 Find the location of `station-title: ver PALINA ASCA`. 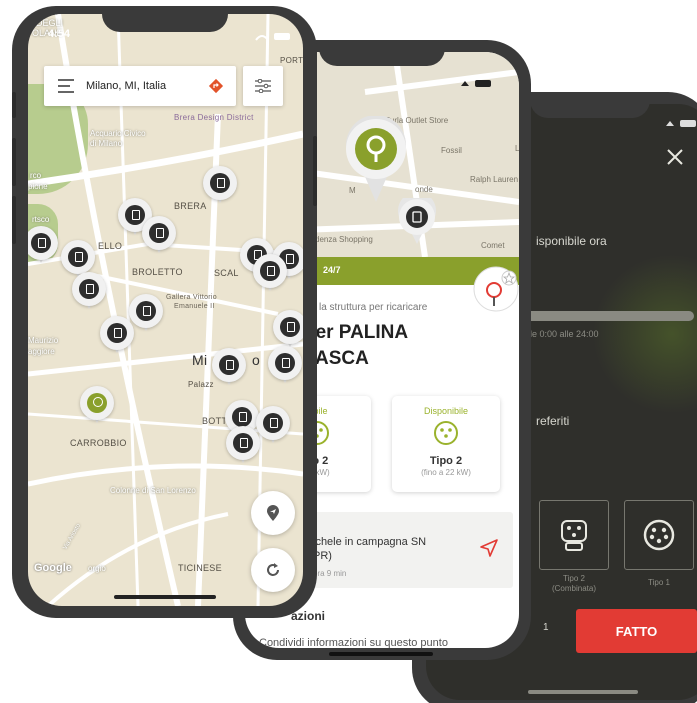

station-title: ver PALINA ASCA is located at coordinates (356, 346).